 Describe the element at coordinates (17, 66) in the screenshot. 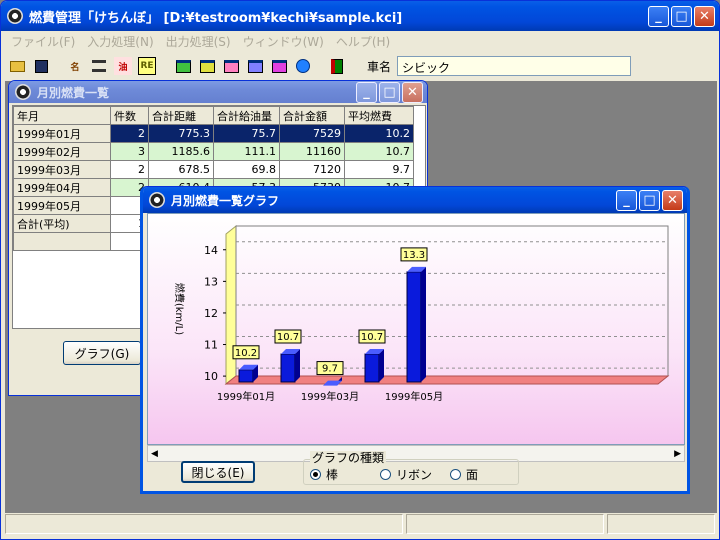

I see `open-folder-icon` at that location.